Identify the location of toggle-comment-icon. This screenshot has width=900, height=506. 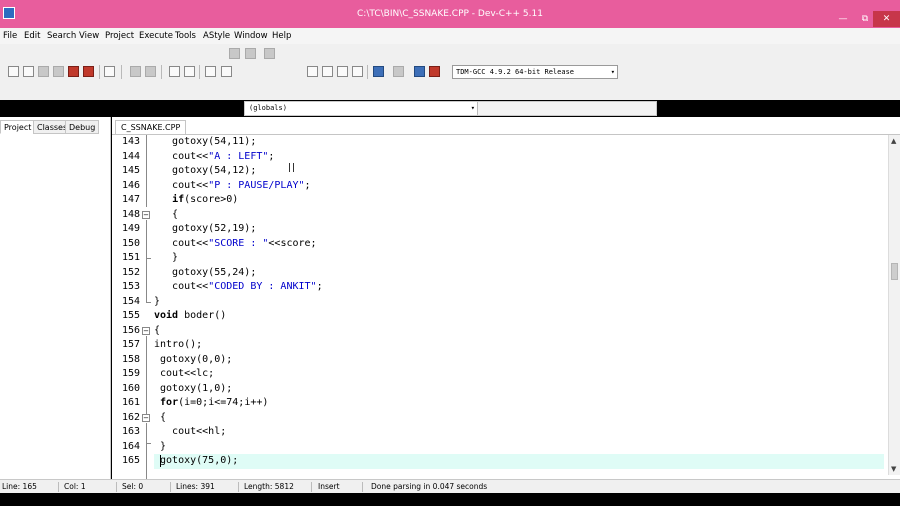
(269, 53).